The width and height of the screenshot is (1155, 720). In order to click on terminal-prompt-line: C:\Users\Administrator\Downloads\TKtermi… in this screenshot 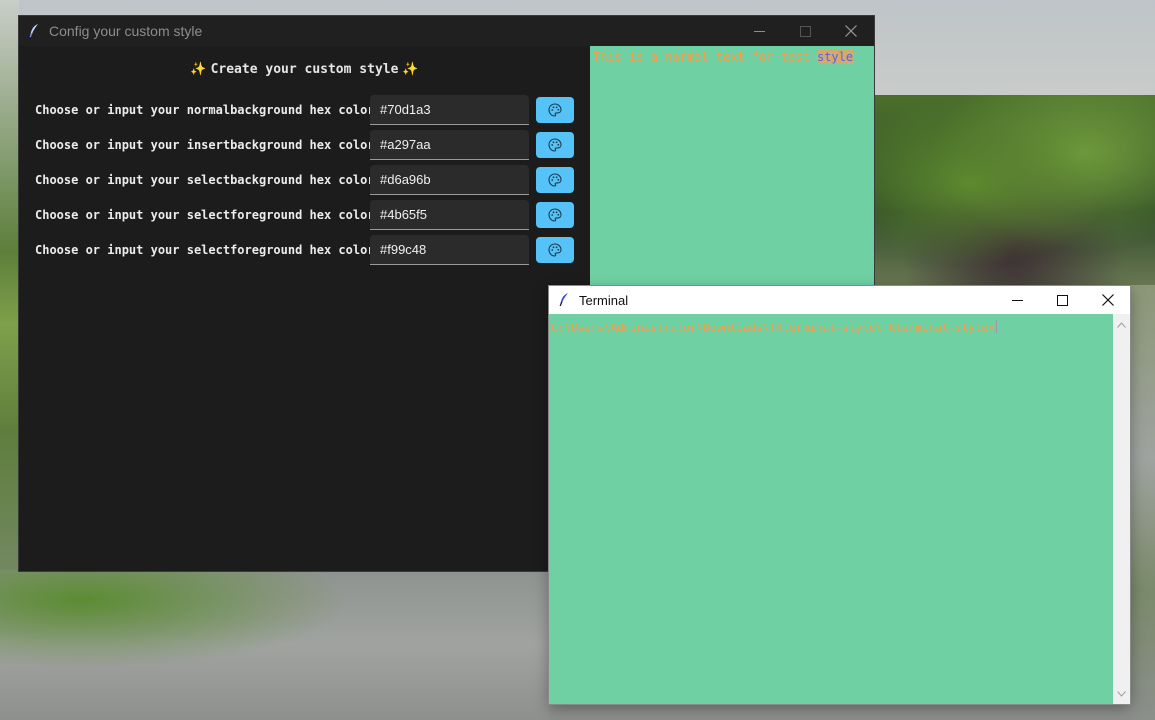, I will do `click(774, 327)`.